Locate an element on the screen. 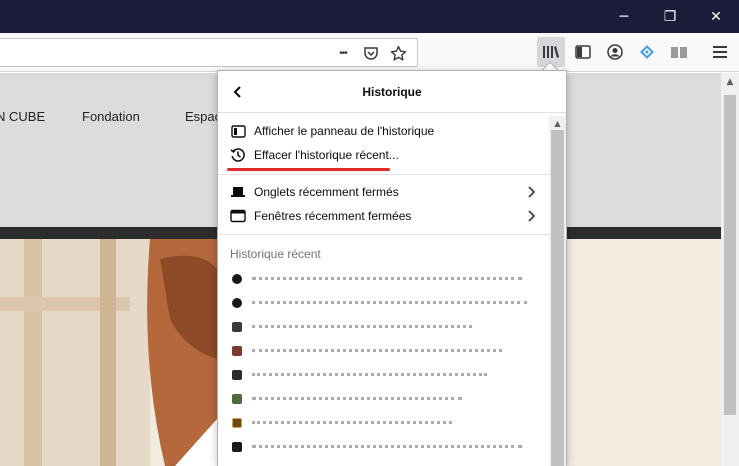  page-actions-button: ••• is located at coordinates (343, 53).